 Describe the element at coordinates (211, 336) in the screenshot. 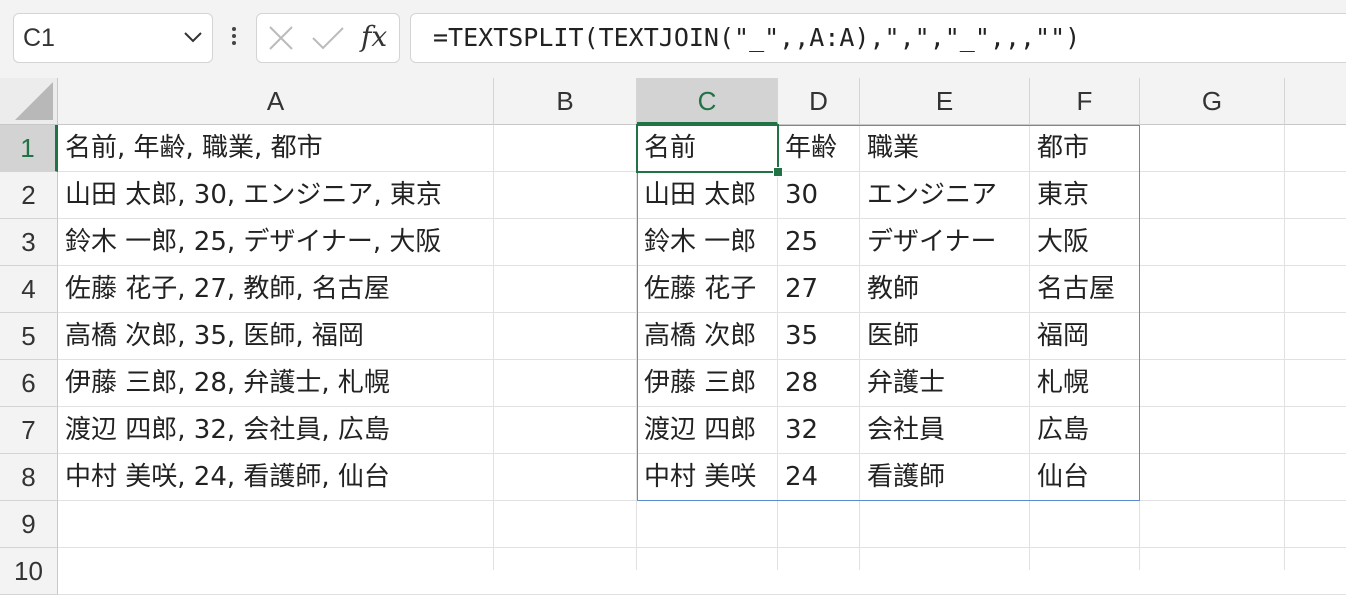

I see `cell-a5: 高橋 次郎, 35, 医師, 福岡` at that location.